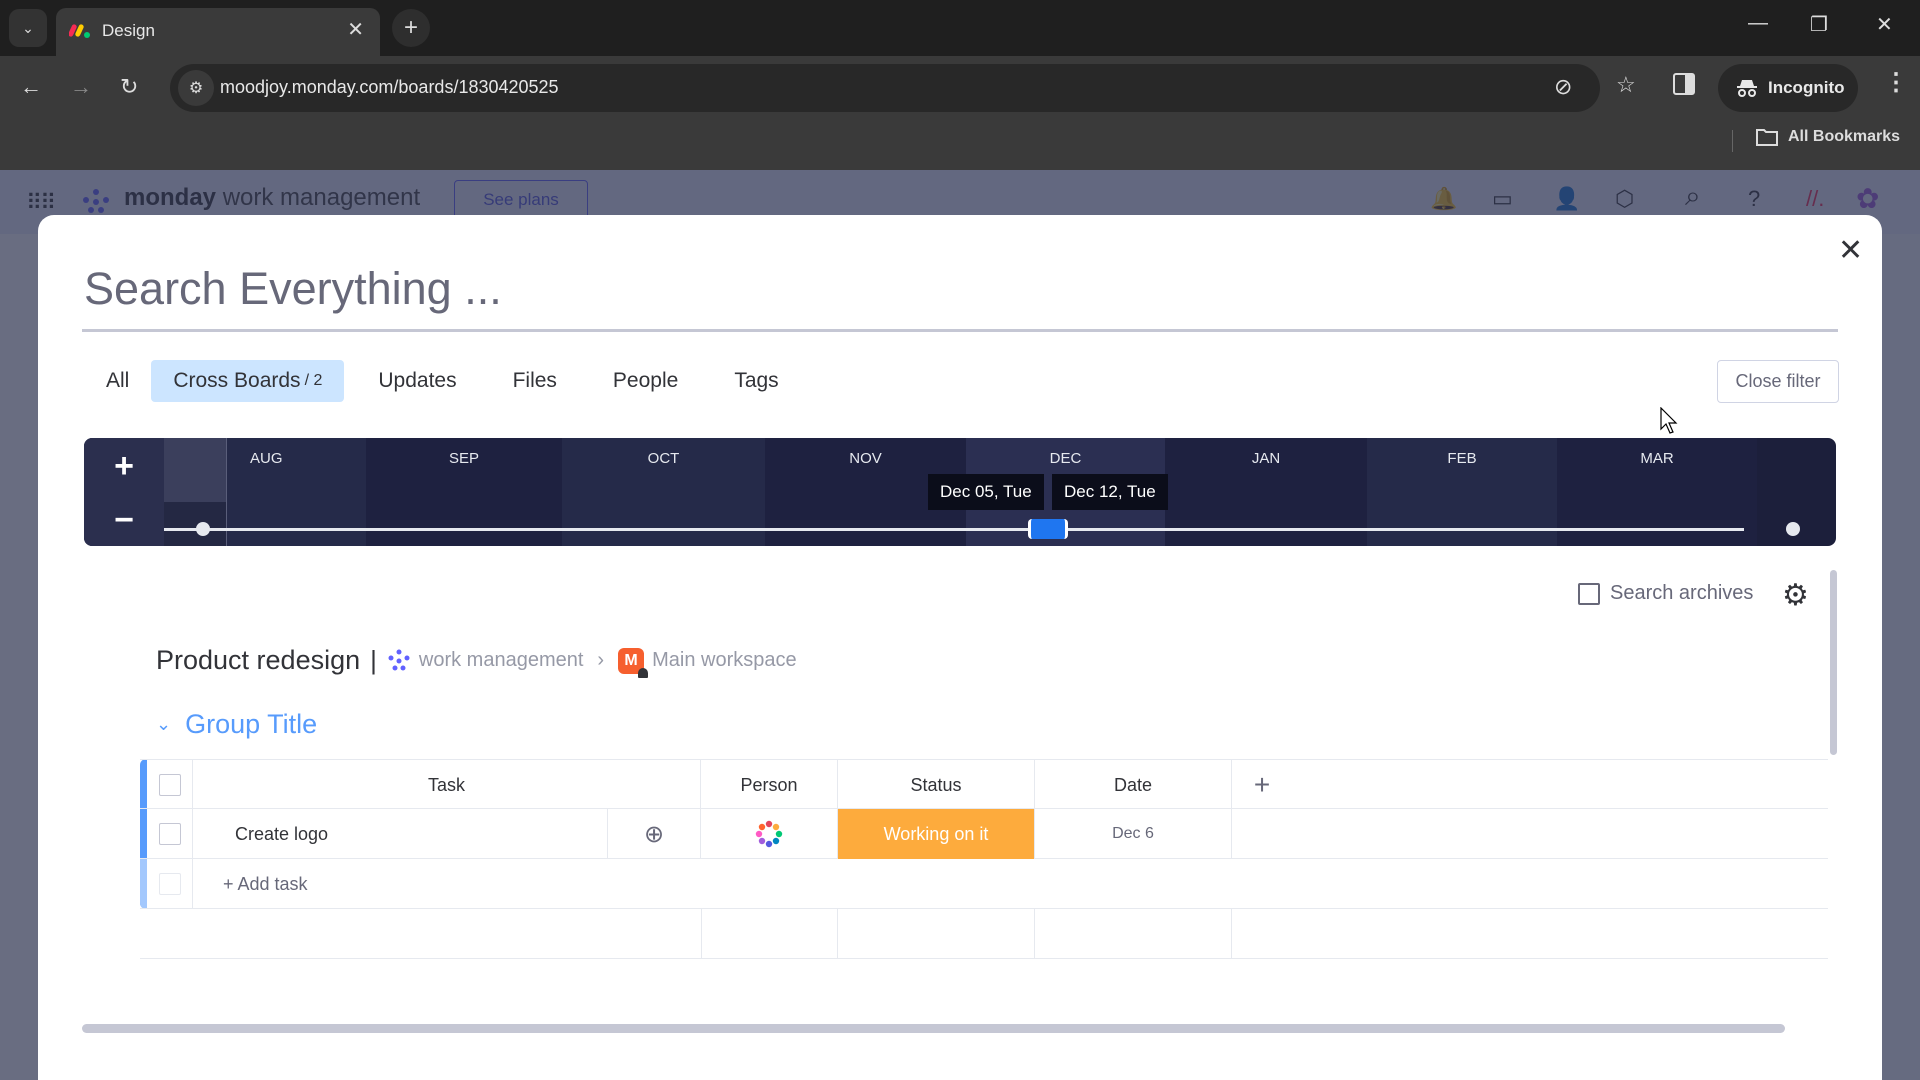 The width and height of the screenshot is (1920, 1080). I want to click on column-header-task: Task, so click(447, 785).